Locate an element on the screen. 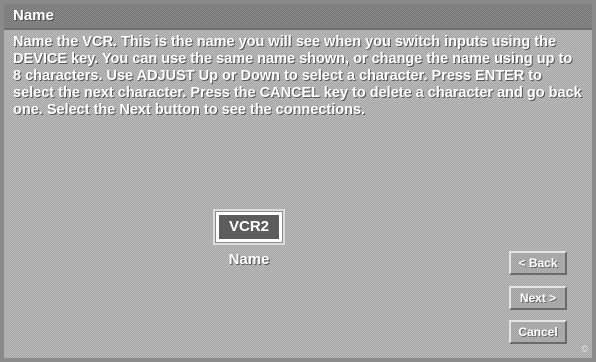 Image resolution: width=596 pixels, height=362 pixels. back-button: < Back is located at coordinates (538, 263).